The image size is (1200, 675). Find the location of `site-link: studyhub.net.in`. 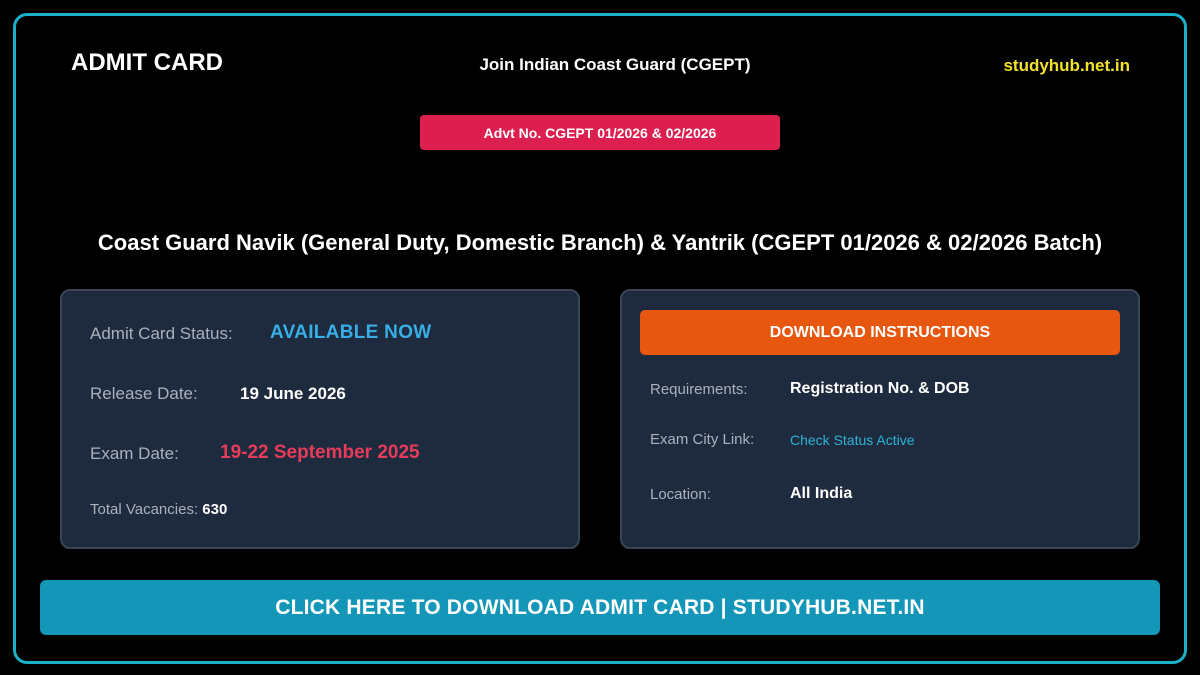

site-link: studyhub.net.in is located at coordinates (1066, 66).